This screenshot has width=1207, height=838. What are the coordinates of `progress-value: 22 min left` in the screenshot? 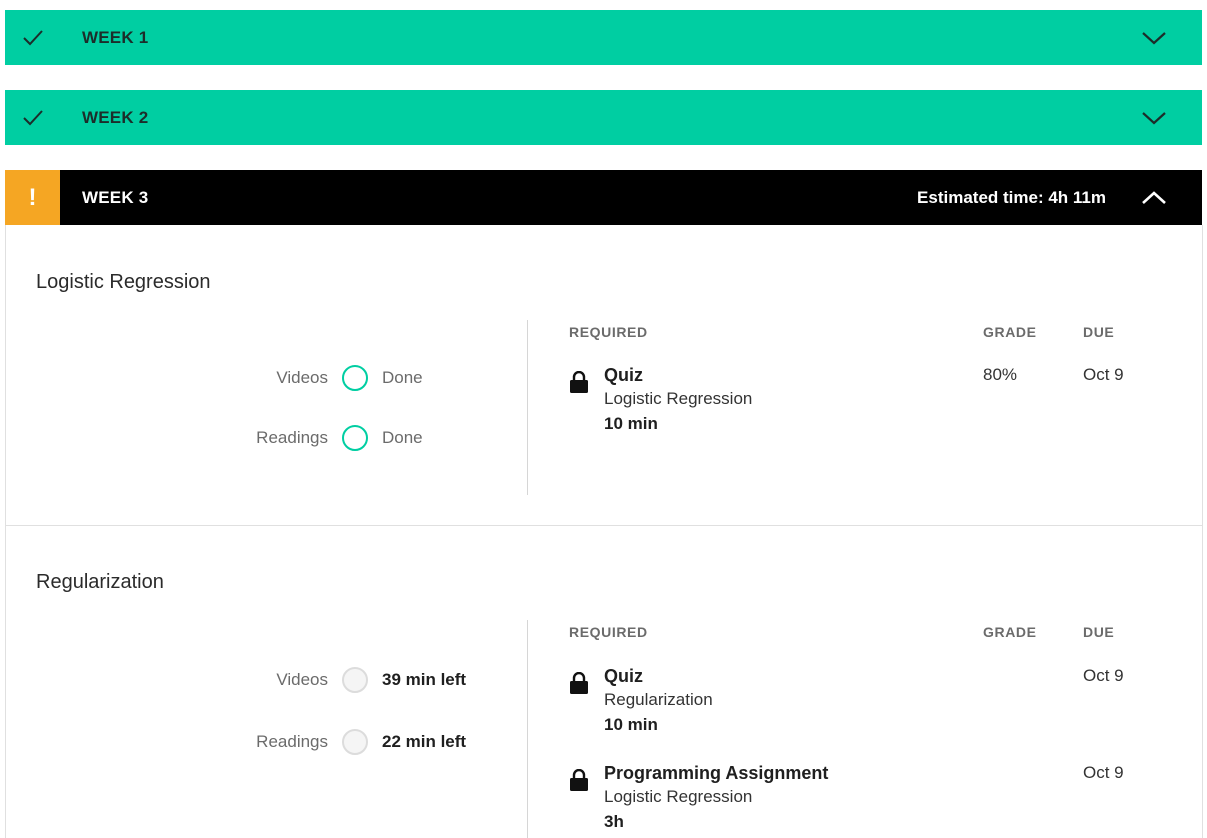 It's located at (424, 741).